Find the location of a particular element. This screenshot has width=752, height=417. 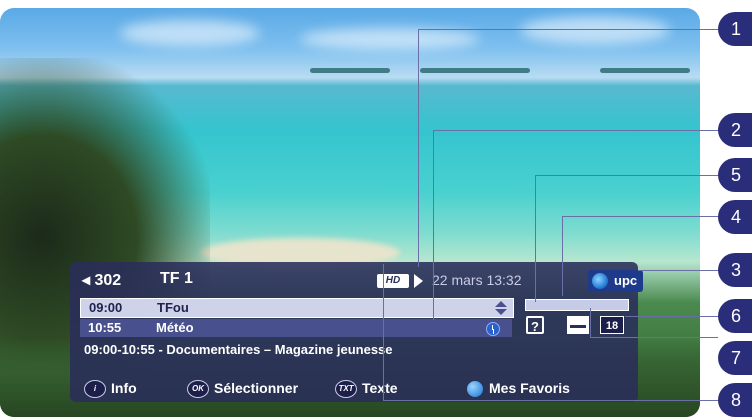

channel-number: 302 is located at coordinates (108, 280).